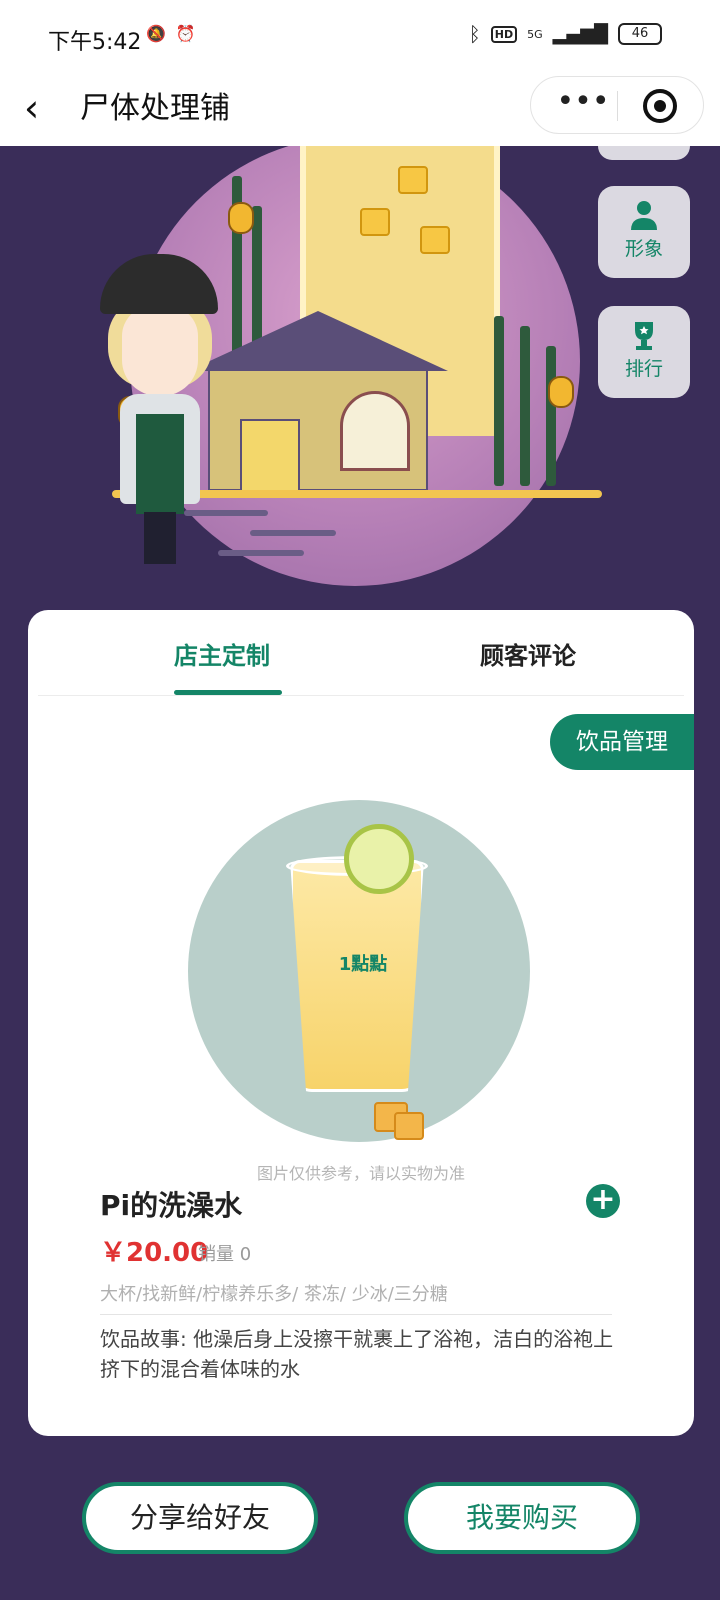 This screenshot has height=1600, width=720. I want to click on status-bar: 下午5:42 🔕 ⏰ ᛒ HD 5G ▂▄▆█ 46, so click(360, 37).